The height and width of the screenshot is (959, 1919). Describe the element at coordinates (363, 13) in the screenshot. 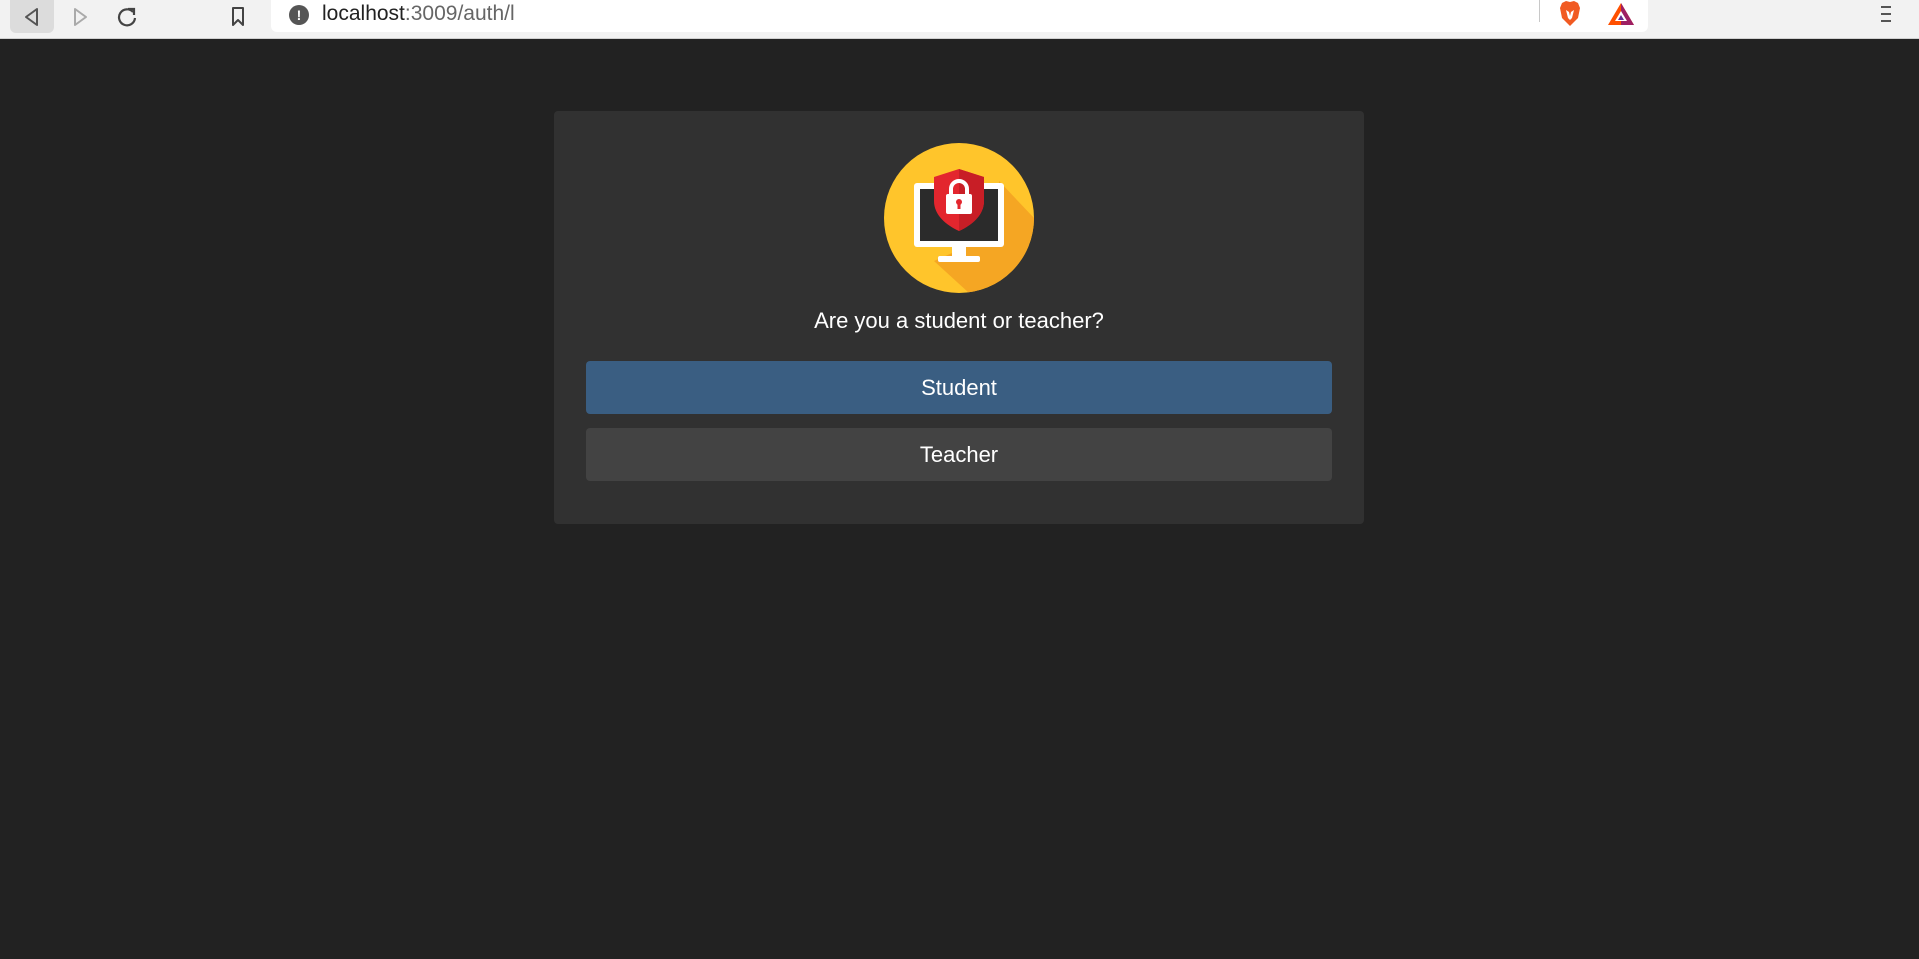

I see `url-host: localhost` at that location.